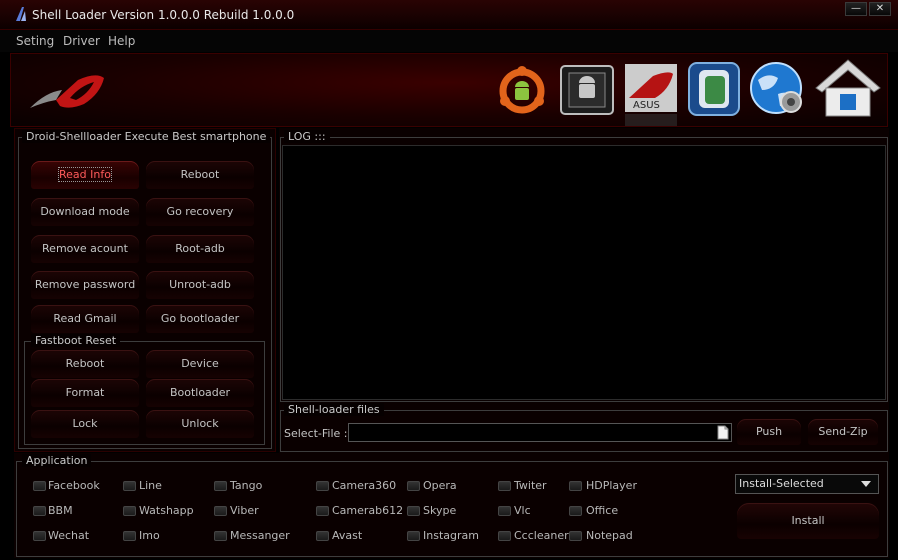 Image resolution: width=898 pixels, height=560 pixels. What do you see at coordinates (200, 364) in the screenshot?
I see `fastboot-device-button: Device` at bounding box center [200, 364].